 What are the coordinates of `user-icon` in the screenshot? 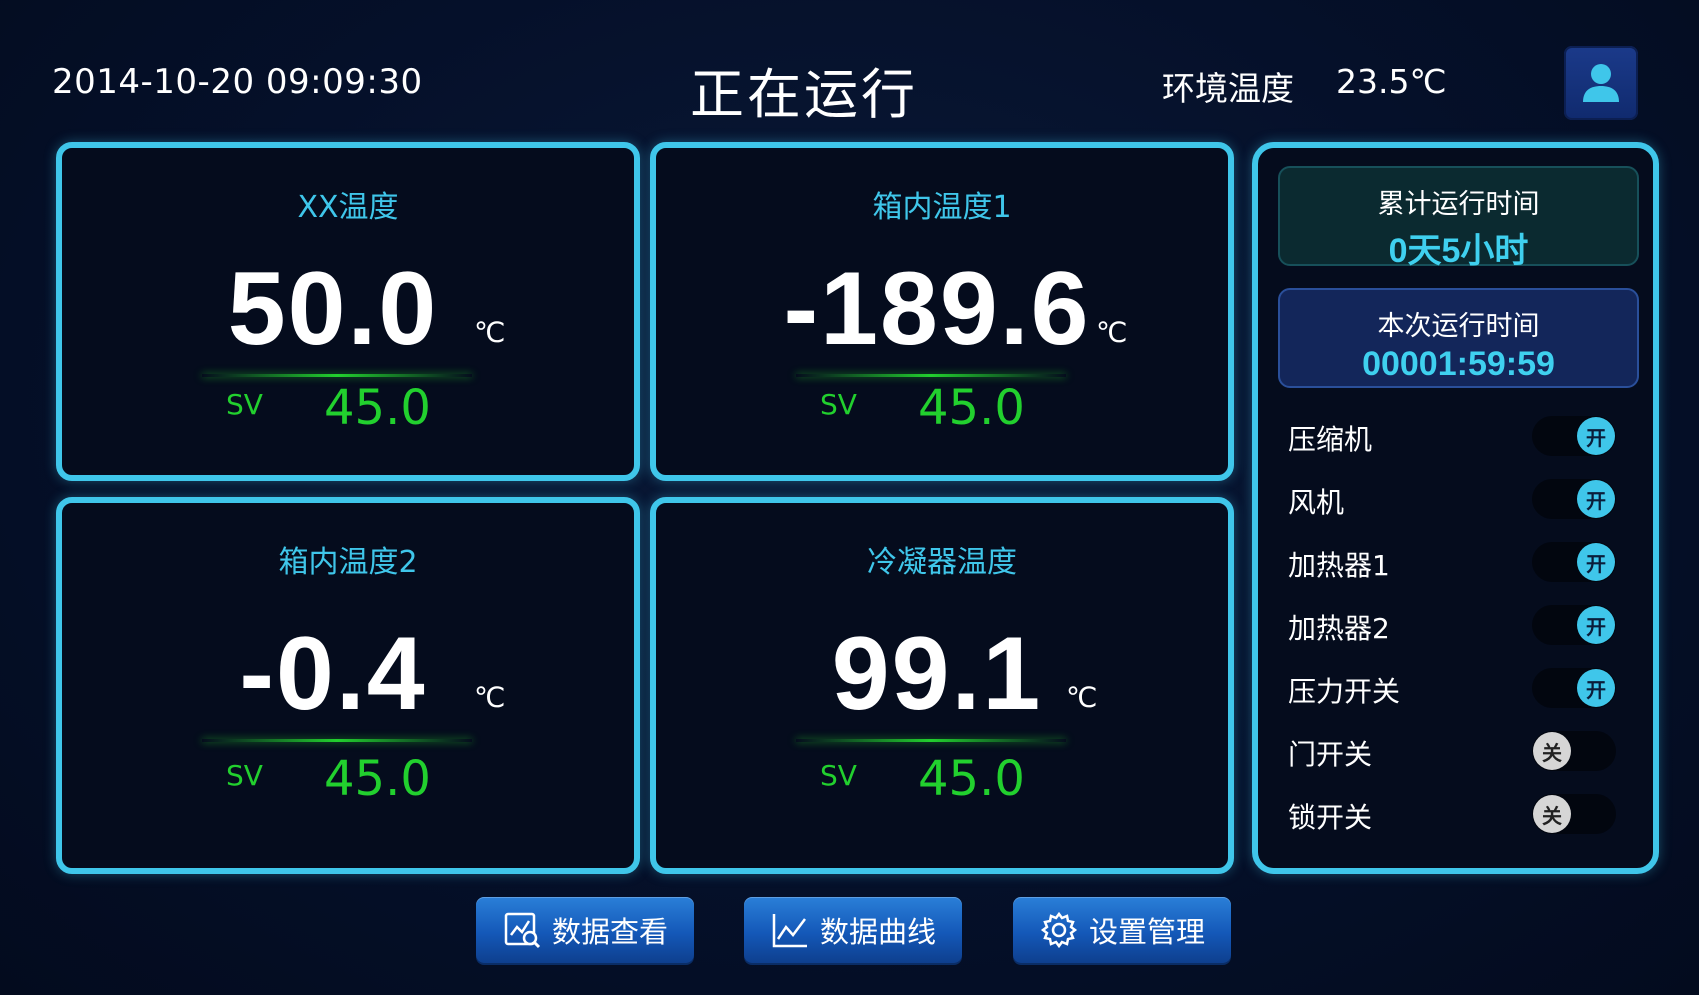 It's located at (1601, 83).